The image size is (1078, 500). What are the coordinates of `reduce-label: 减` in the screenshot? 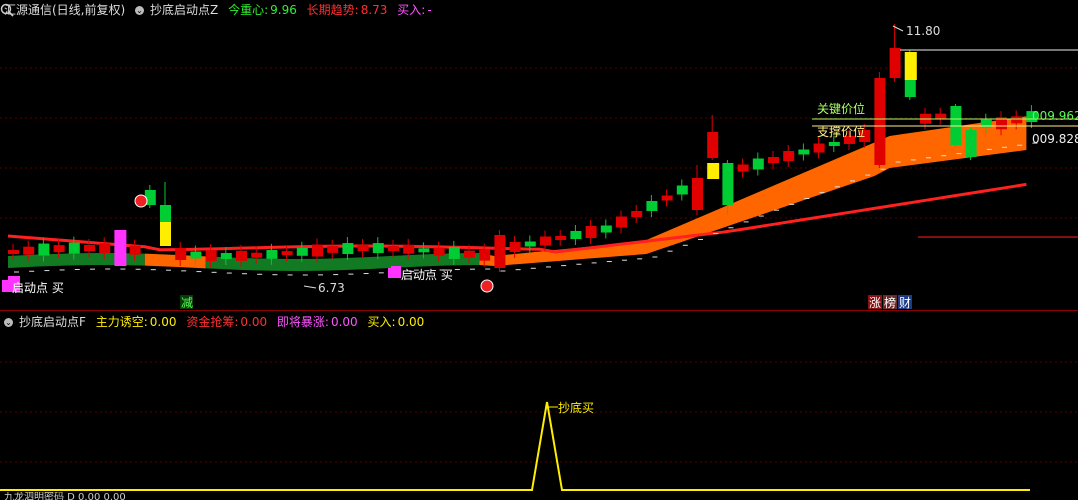 It's located at (187, 303).